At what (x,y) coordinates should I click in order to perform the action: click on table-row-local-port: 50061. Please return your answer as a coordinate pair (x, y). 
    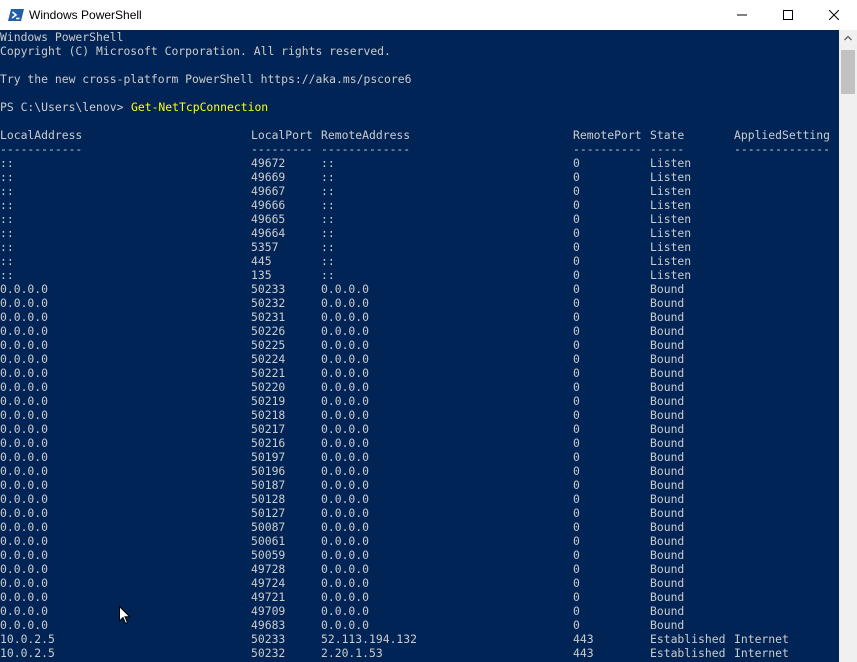
    Looking at the image, I should click on (268, 541).